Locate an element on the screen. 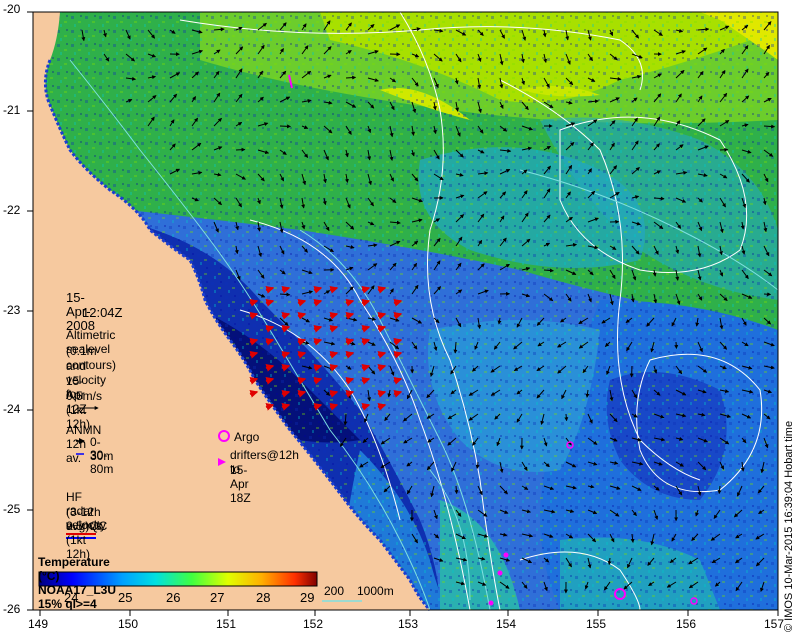 This screenshot has height=640, width=800. lon-tick: 155 is located at coordinates (596, 624).